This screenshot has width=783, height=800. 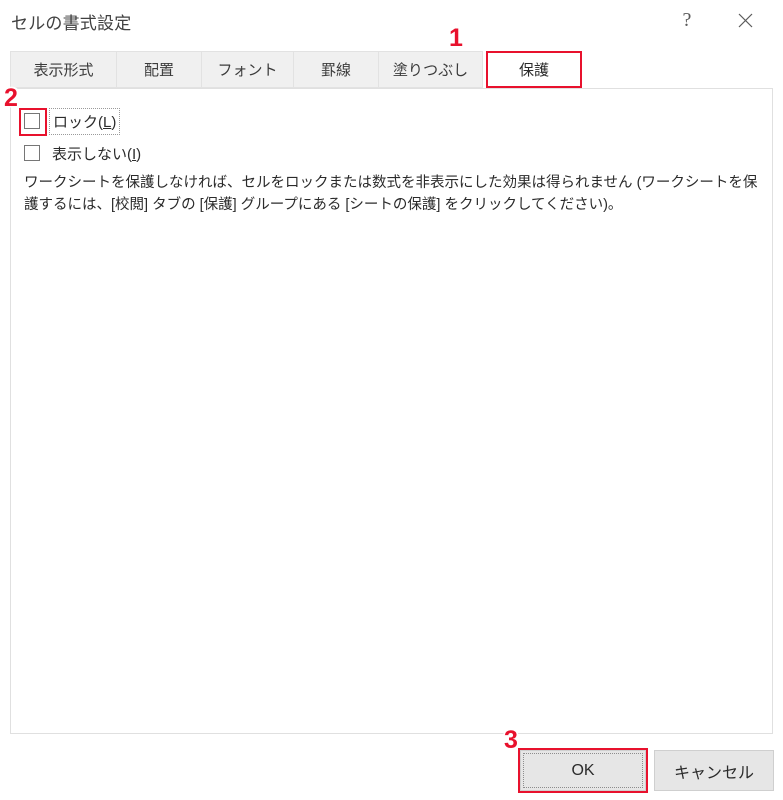 What do you see at coordinates (92, 154) in the screenshot?
I see `checkbox-label-hidden-prefix: 表示しない(` at bounding box center [92, 154].